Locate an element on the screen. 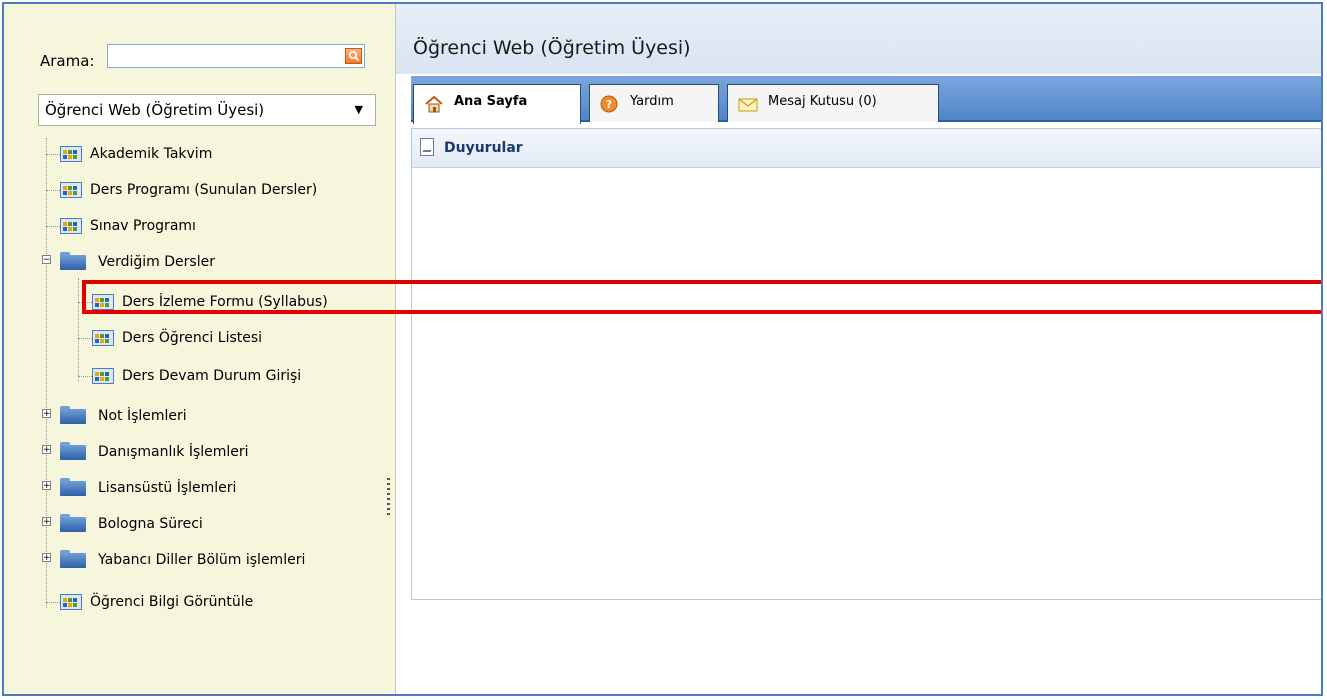  tree-item-label: Akademik Takvim is located at coordinates (151, 154).